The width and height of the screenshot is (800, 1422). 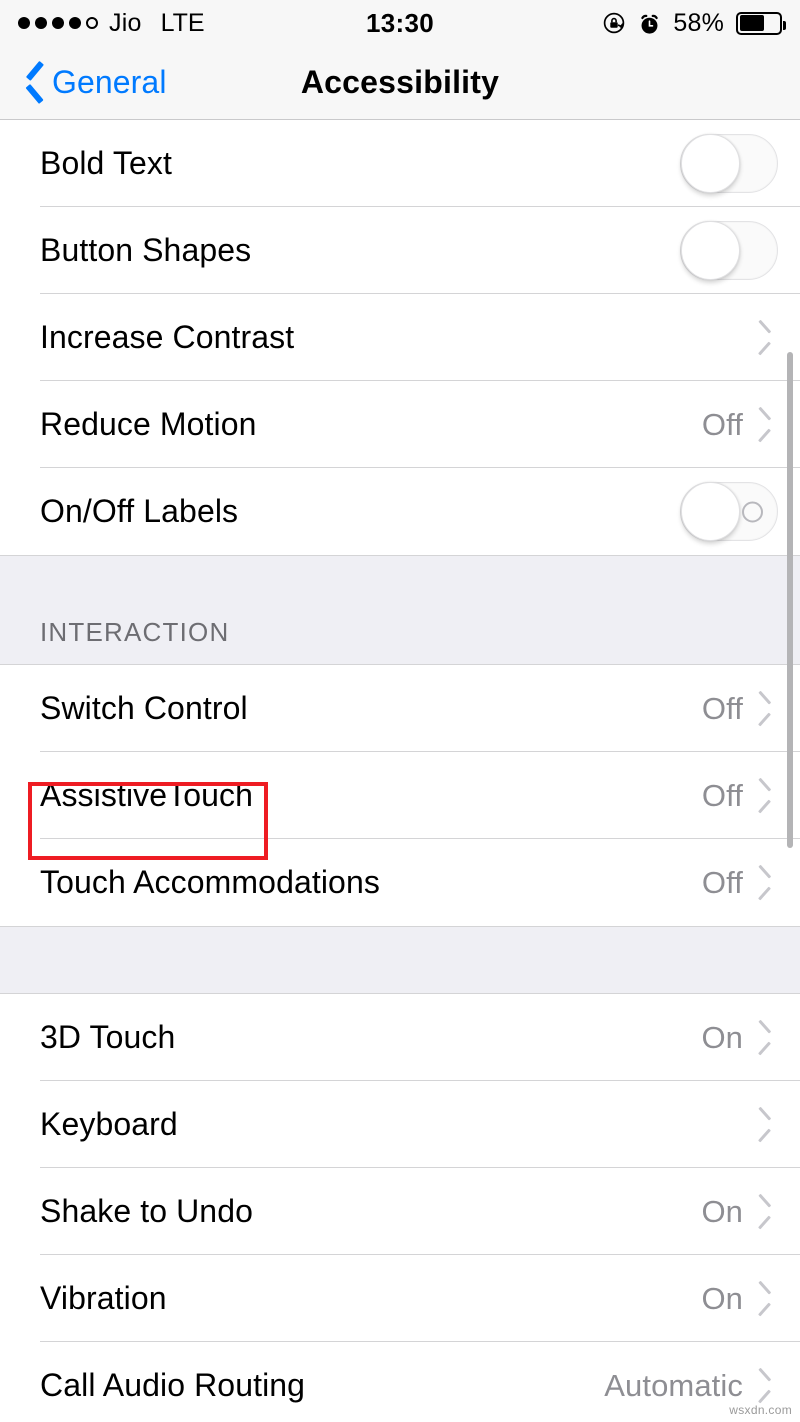 I want to click on settings-row-bold-text: Bold Text, so click(x=400, y=163).